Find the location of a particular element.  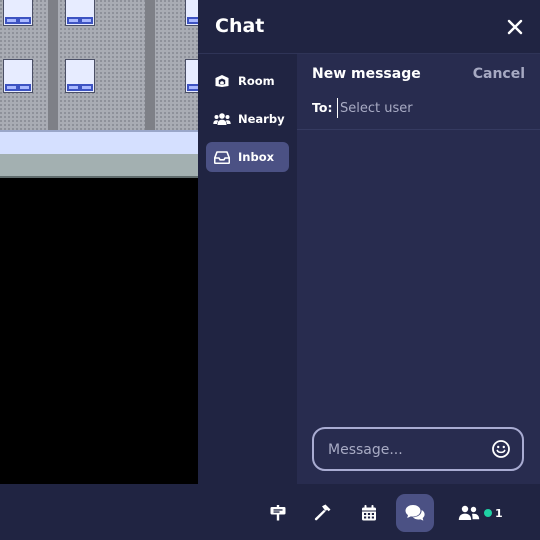

close-button is located at coordinates (515, 27).